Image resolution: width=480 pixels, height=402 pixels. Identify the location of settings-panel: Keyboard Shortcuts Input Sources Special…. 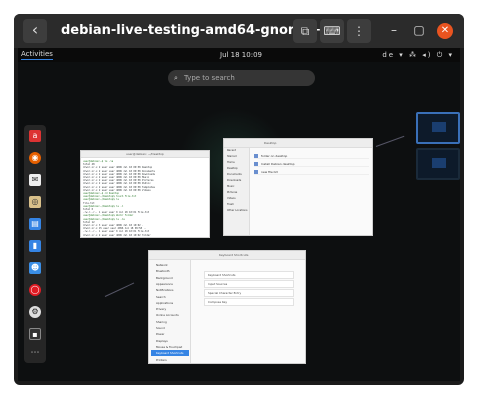
(249, 301).